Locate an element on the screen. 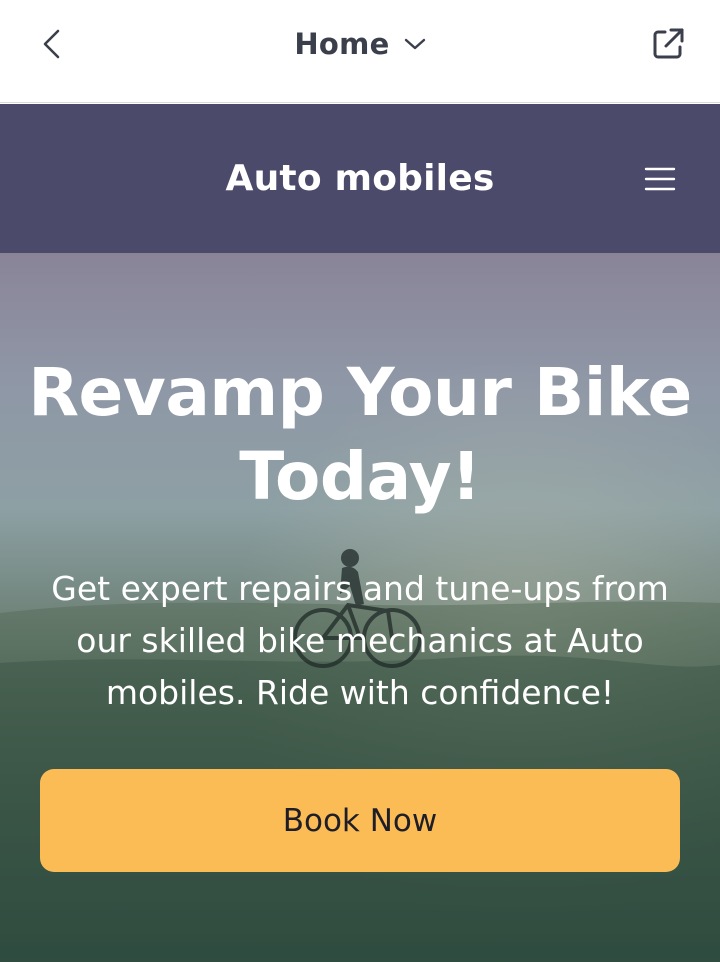  browser-top-bar: Home is located at coordinates (360, 51).